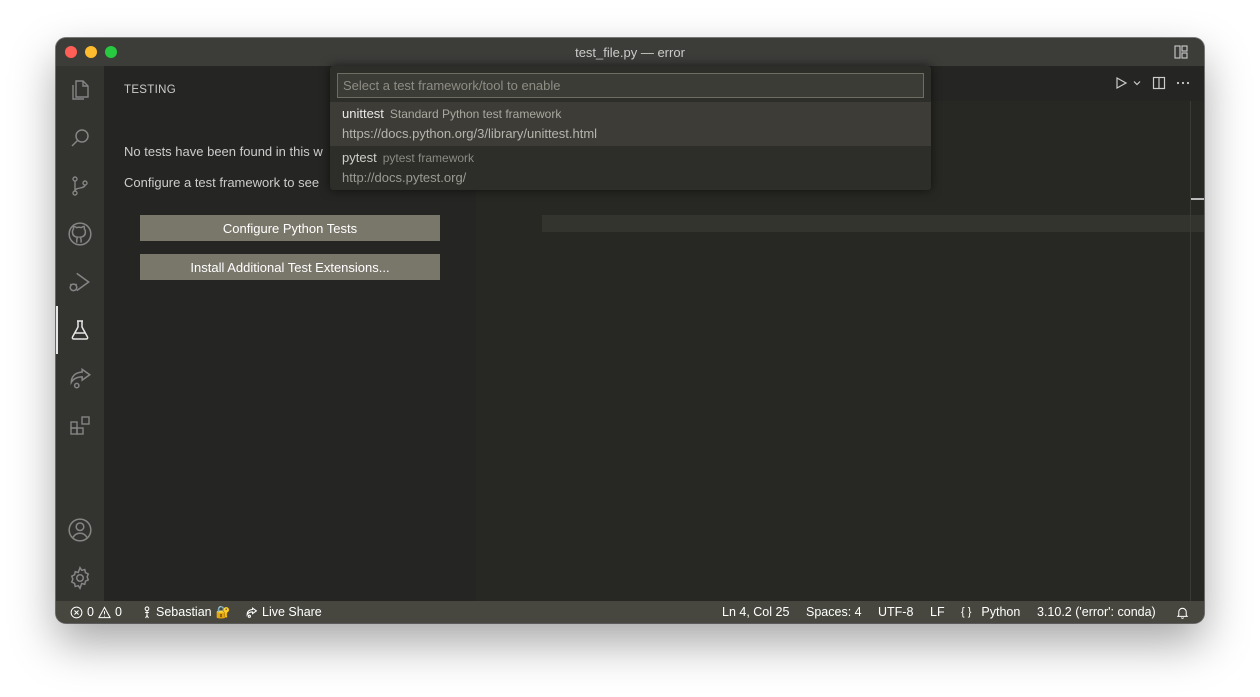 The height and width of the screenshot is (697, 1260). What do you see at coordinates (1121, 83) in the screenshot?
I see `run-python-file-icon` at bounding box center [1121, 83].